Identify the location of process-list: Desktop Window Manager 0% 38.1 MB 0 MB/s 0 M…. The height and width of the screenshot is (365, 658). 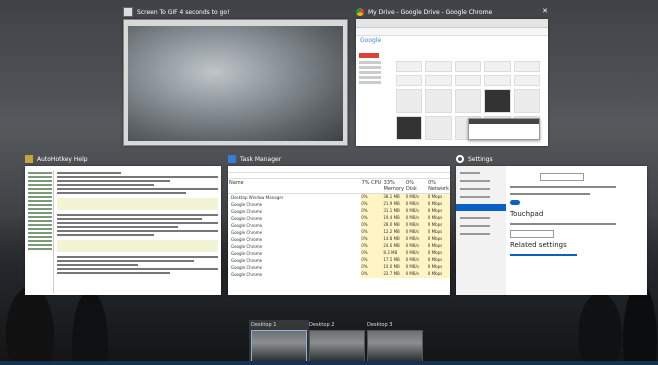
(339, 236).